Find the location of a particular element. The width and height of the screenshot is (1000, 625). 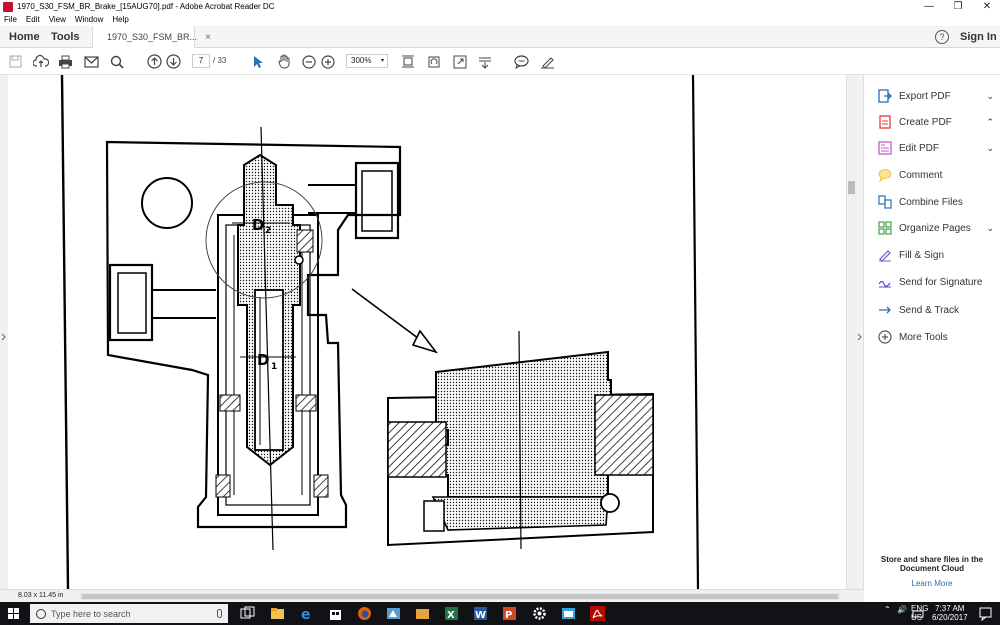

settings-gear-icon is located at coordinates (539, 613).